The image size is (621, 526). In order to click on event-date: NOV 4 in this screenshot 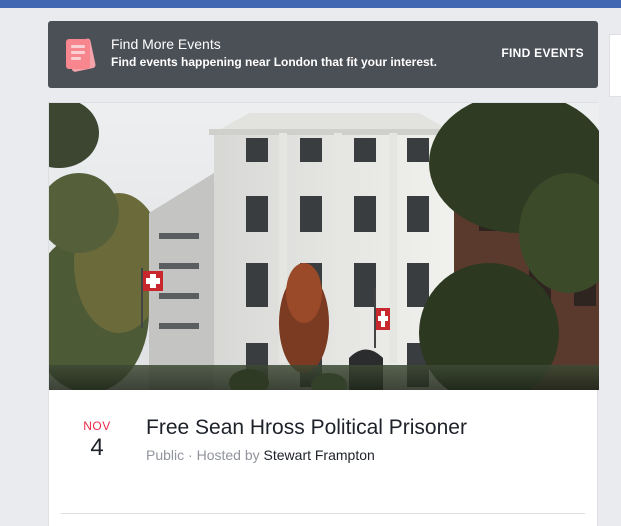, I will do `click(97, 441)`.